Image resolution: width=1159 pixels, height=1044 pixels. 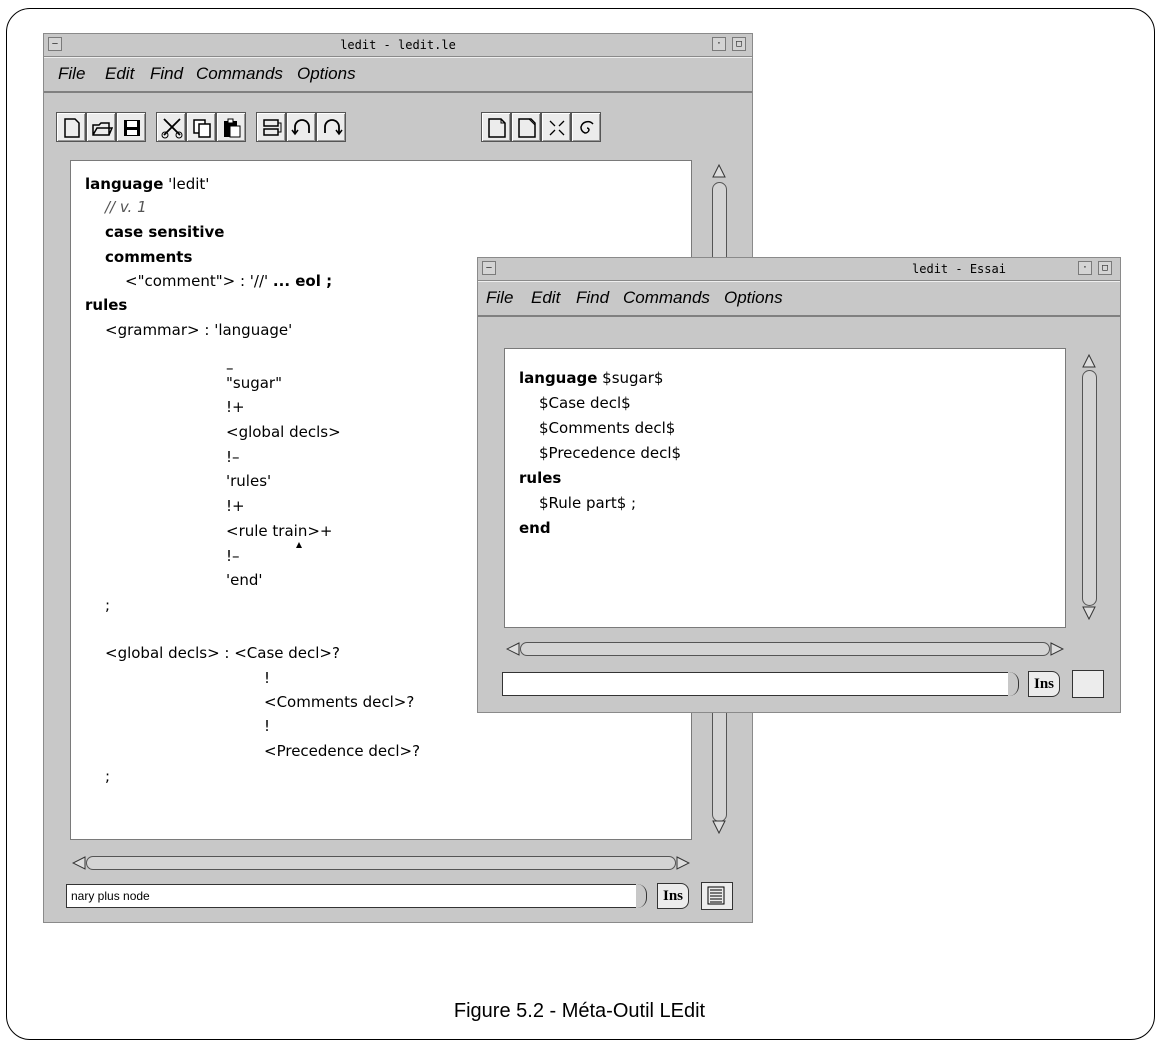 I want to click on code-line: language $sugar$, so click(x=591, y=378).